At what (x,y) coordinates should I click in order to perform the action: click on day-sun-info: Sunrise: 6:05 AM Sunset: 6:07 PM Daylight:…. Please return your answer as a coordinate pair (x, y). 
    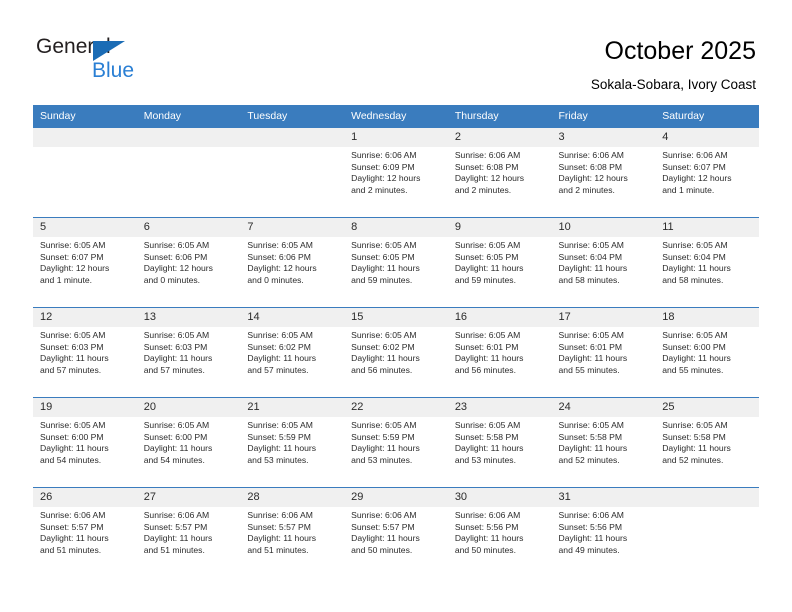
    Looking at the image, I should click on (85, 261).